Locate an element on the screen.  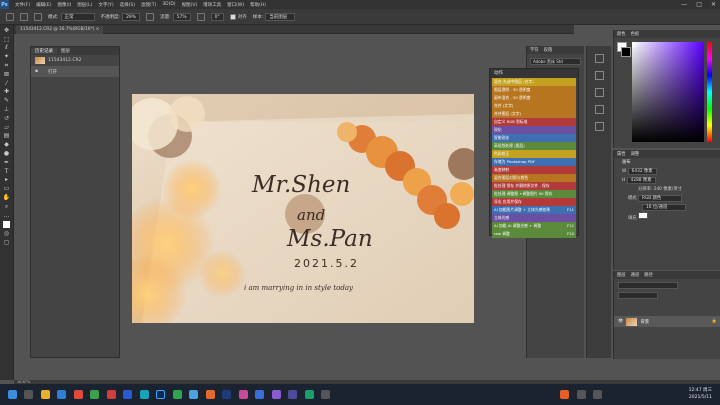
edge-icon is located at coordinates (61, 394).